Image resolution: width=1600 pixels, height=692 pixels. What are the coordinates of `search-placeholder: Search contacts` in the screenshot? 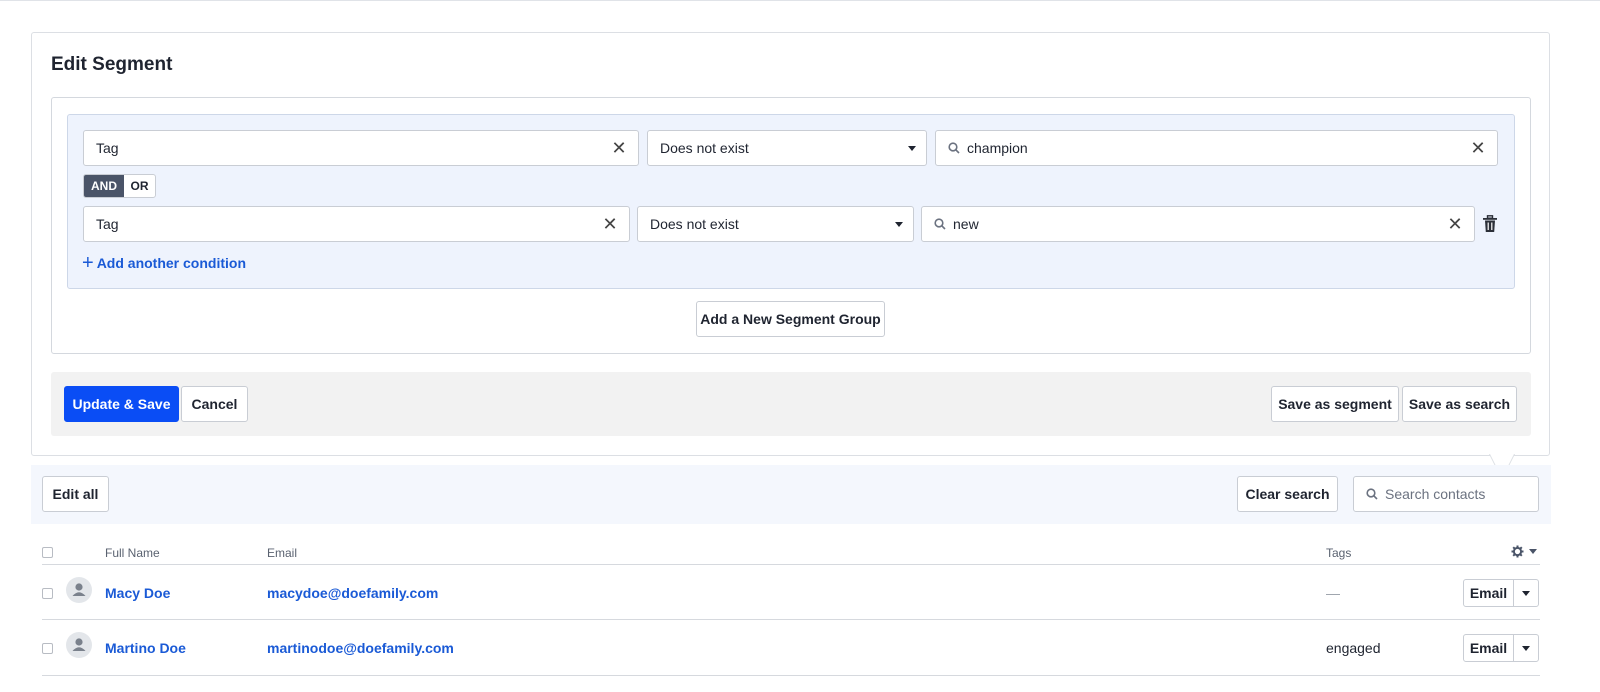 It's located at (1435, 494).